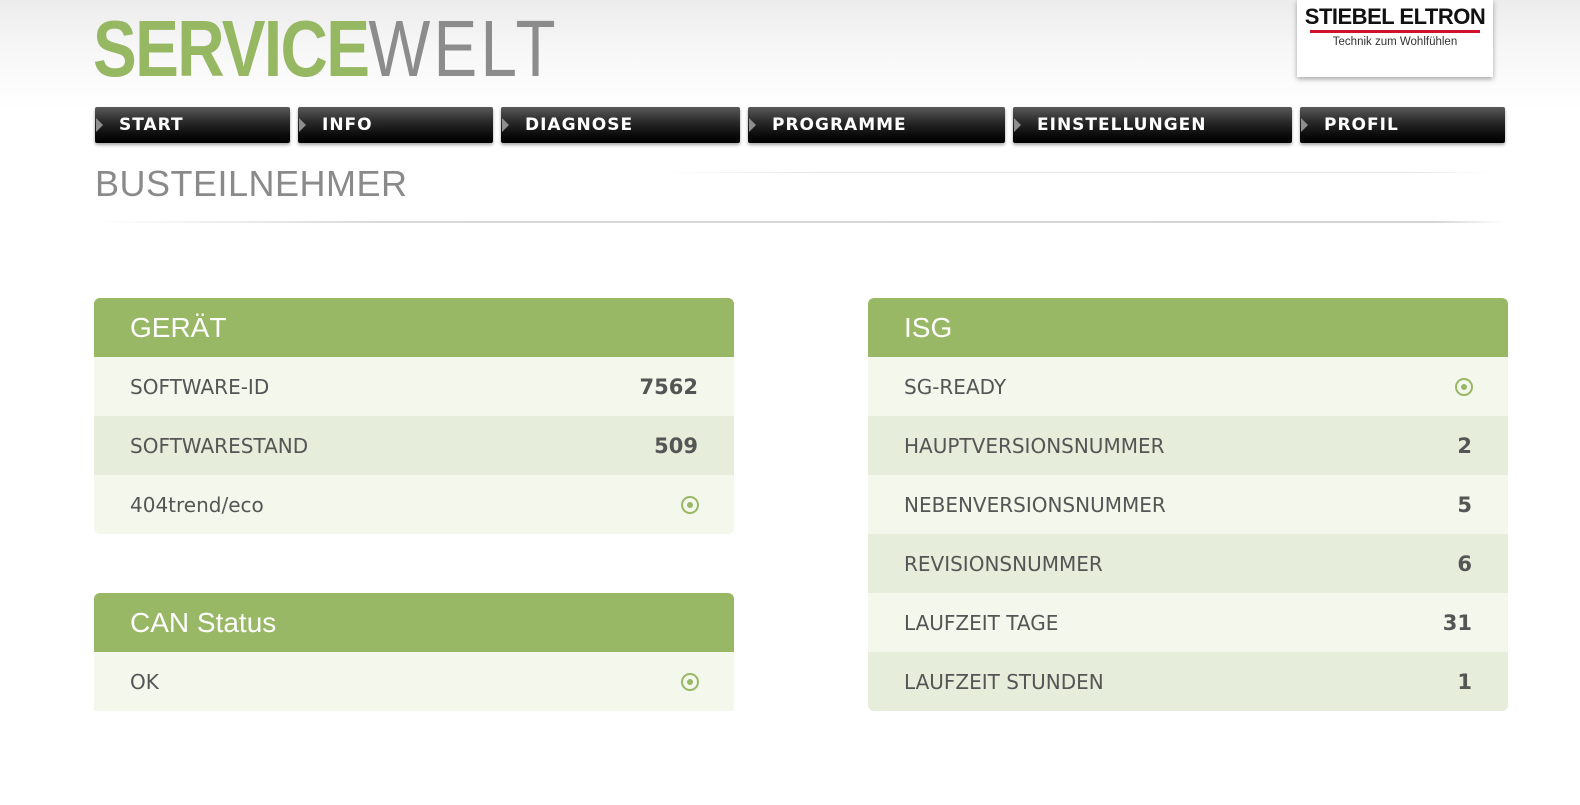  I want to click on can-status-panel: CAN Status OK, so click(414, 652).